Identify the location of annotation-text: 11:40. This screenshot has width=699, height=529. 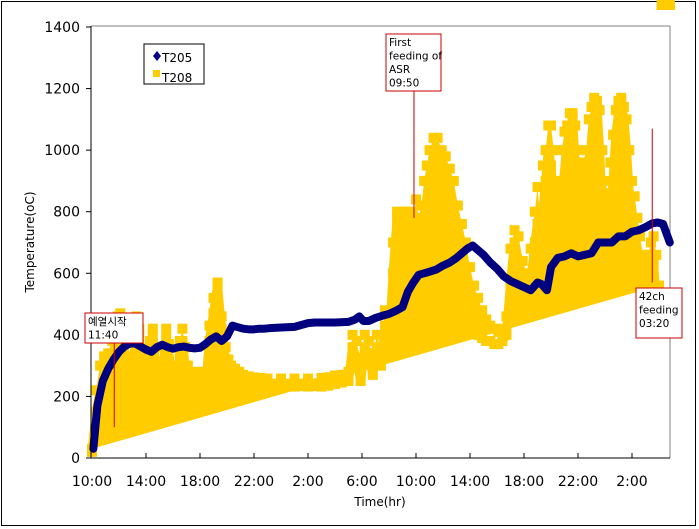
(103, 336).